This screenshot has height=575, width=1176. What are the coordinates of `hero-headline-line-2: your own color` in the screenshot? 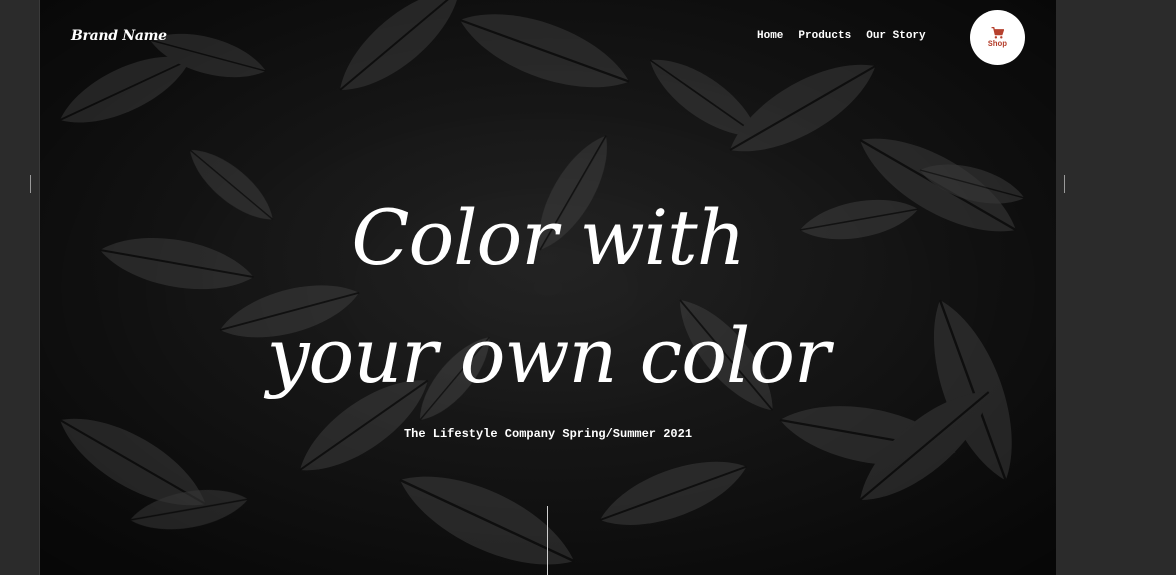 It's located at (548, 355).